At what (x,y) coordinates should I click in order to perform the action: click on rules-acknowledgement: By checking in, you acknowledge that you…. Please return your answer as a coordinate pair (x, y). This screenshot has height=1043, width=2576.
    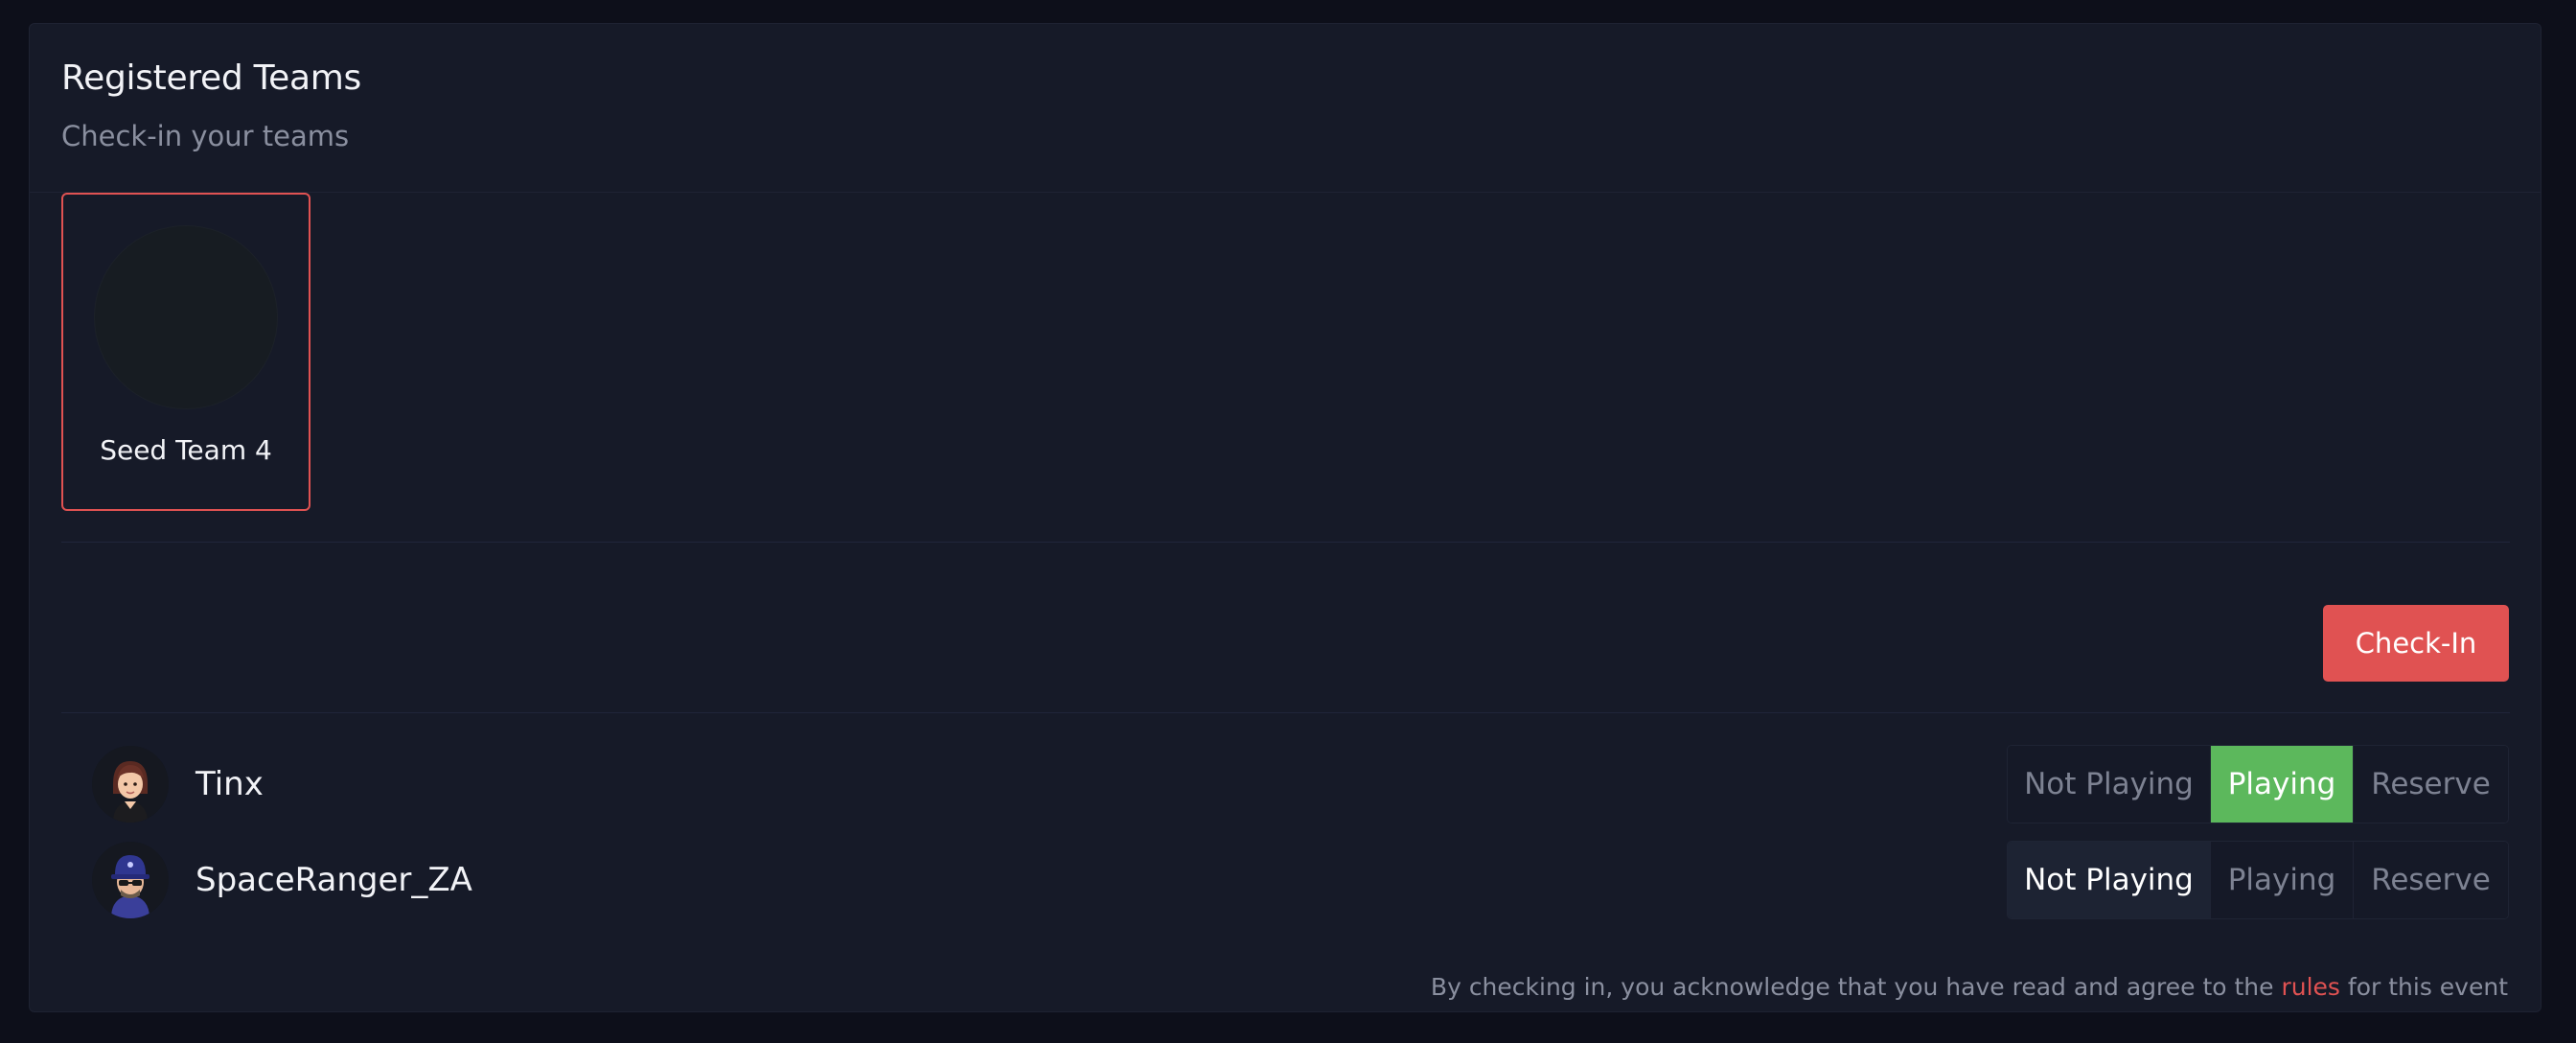
    Looking at the image, I should click on (1969, 987).